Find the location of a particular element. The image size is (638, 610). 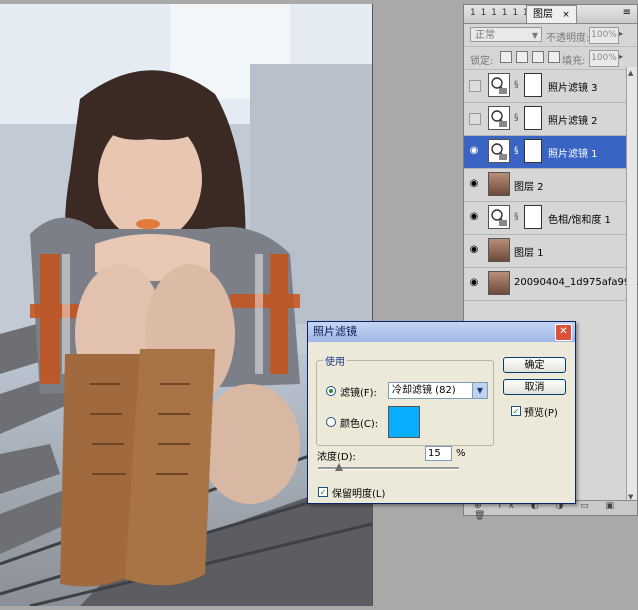

layer-name: 色相/饱和度 1 is located at coordinates (579, 218).